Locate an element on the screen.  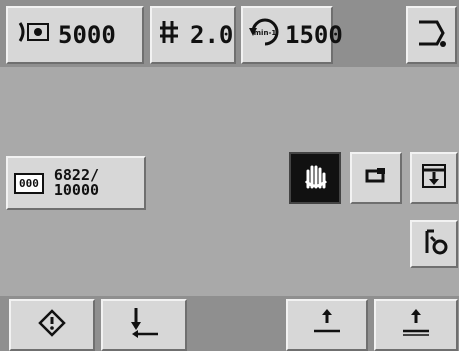
hand-stop-button is located at coordinates (315, 178).